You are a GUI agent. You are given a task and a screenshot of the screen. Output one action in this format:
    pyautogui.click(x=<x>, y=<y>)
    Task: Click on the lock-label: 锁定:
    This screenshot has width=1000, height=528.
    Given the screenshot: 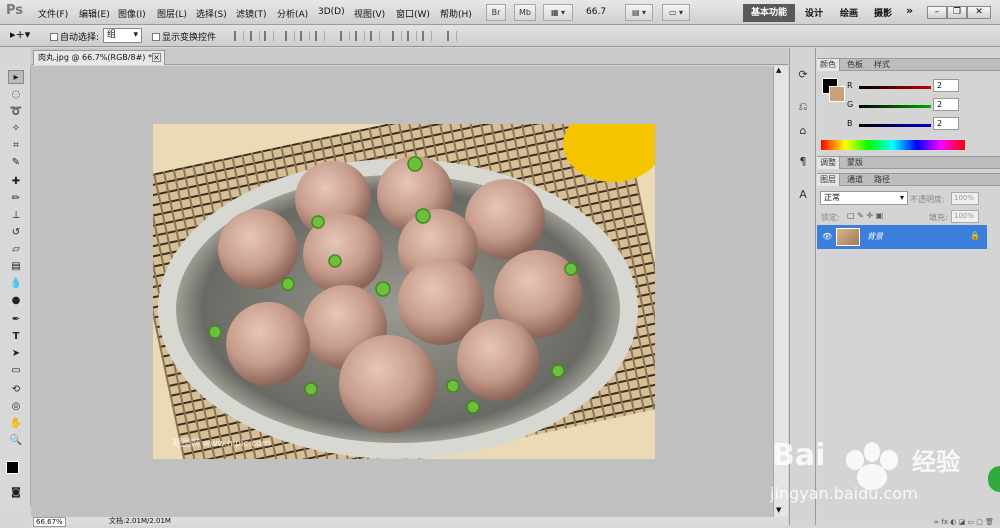 What is the action you would take?
    pyautogui.click(x=830, y=217)
    